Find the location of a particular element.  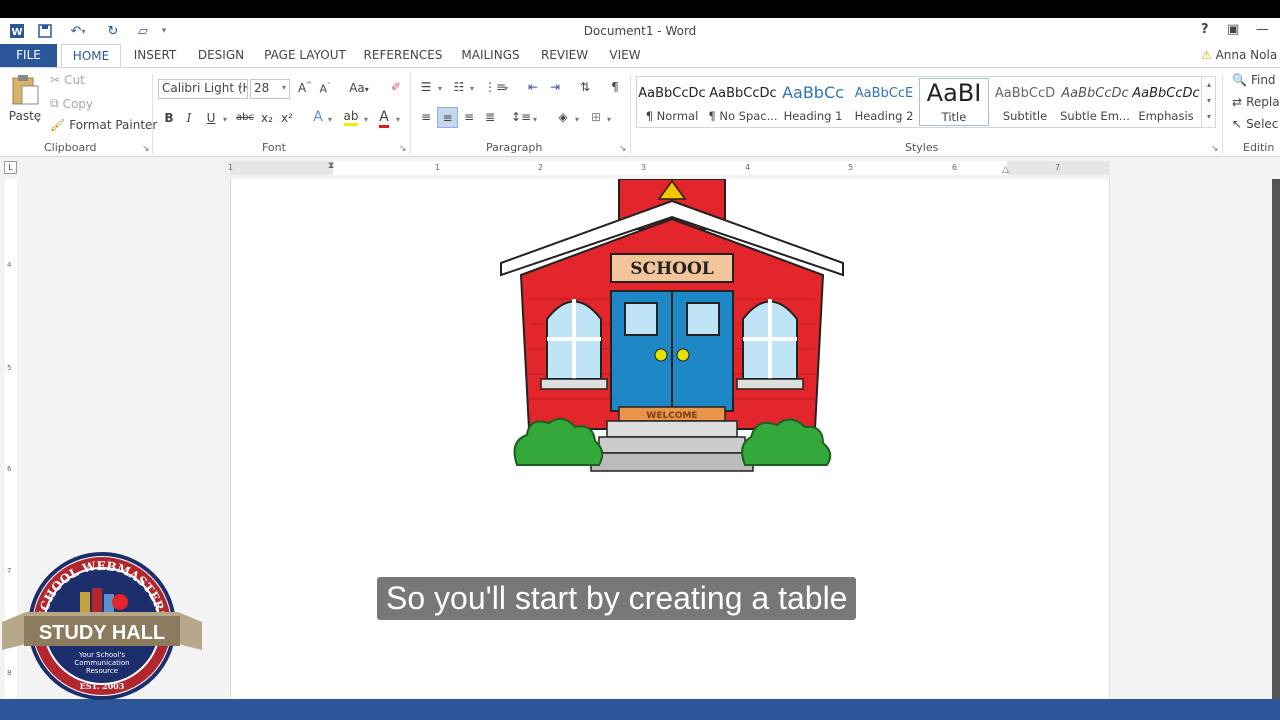

horizontal-ruler: 1 1 2 3 4 5 6 7 ⧗ △ is located at coordinates (669, 168).